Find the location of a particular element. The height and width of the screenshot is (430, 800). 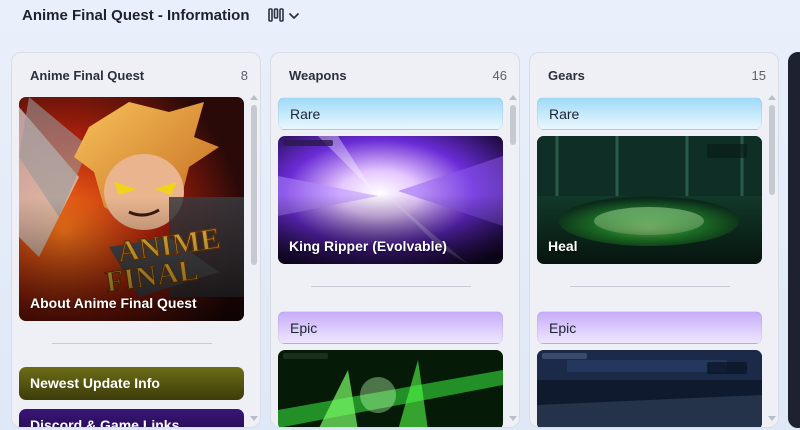

column-header: Anime Final Quest 8 is located at coordinates (136, 74).